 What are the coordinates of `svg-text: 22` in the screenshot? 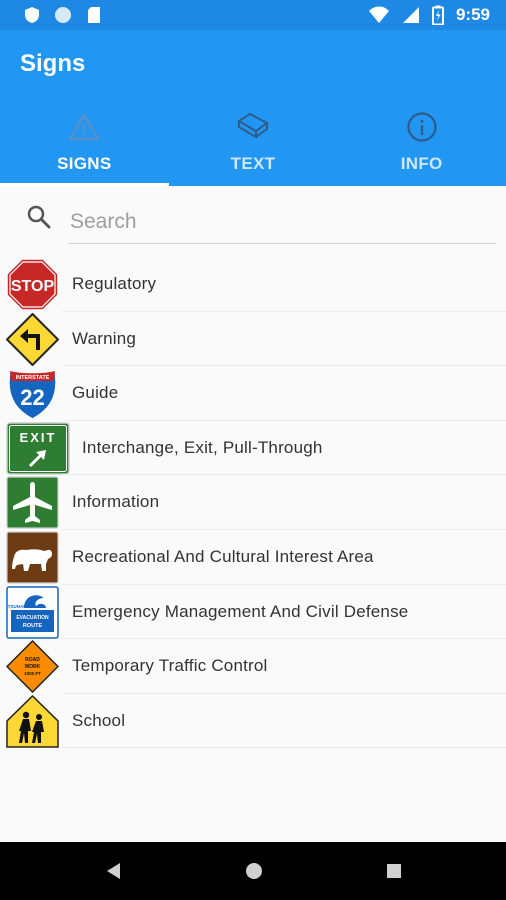 It's located at (32, 397).